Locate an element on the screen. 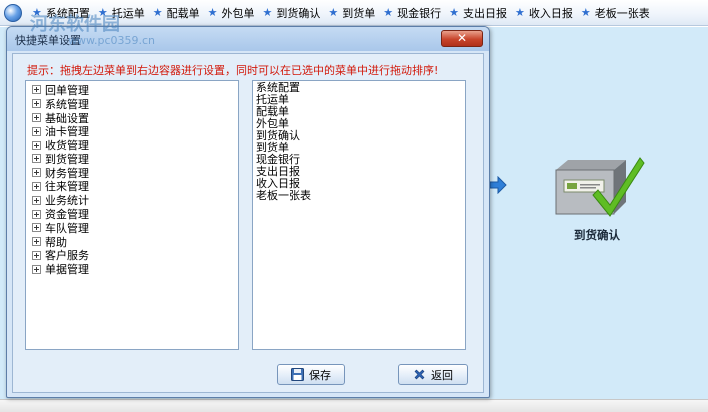 Image resolution: width=708 pixels, height=412 pixels. toolbar-item-label: 支出日报 is located at coordinates (485, 13).